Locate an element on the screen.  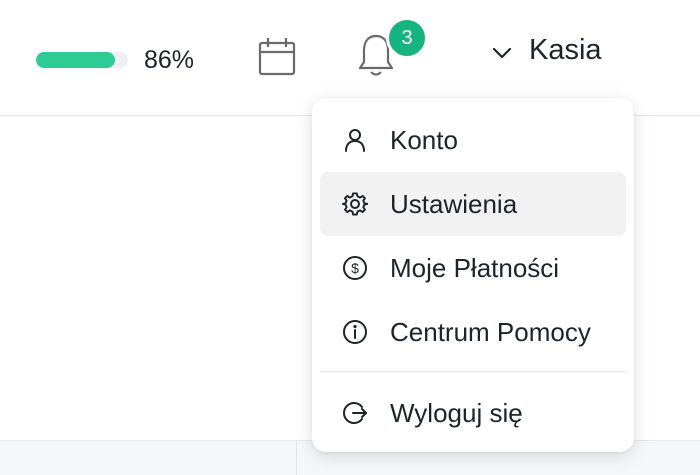
menu-item-label: Moje Płatności is located at coordinates (475, 267).